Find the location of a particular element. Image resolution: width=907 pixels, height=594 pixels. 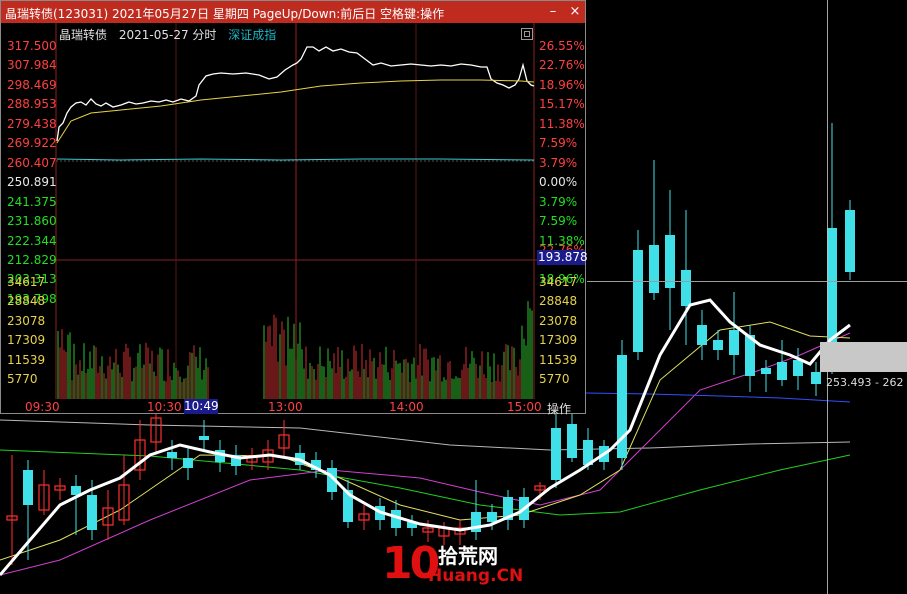

background-price-tag is located at coordinates (863, 357).